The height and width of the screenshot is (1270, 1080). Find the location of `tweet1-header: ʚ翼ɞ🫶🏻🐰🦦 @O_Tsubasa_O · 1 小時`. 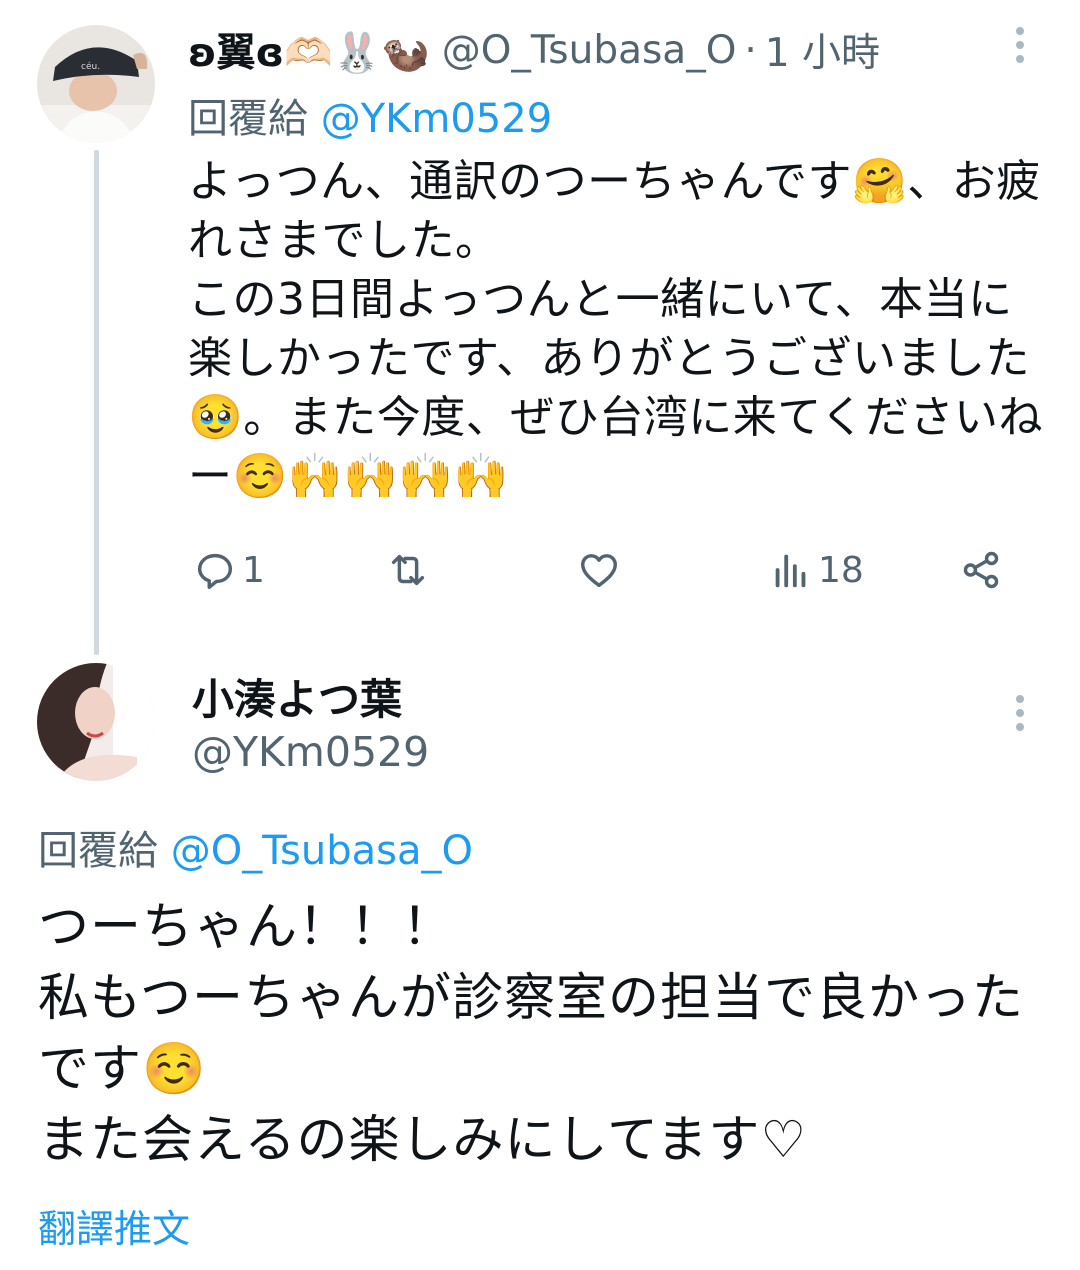

tweet1-header: ʚ翼ɞ🫶🏻🐰🦦 @O_Tsubasa_O · 1 小時 is located at coordinates (534, 50).